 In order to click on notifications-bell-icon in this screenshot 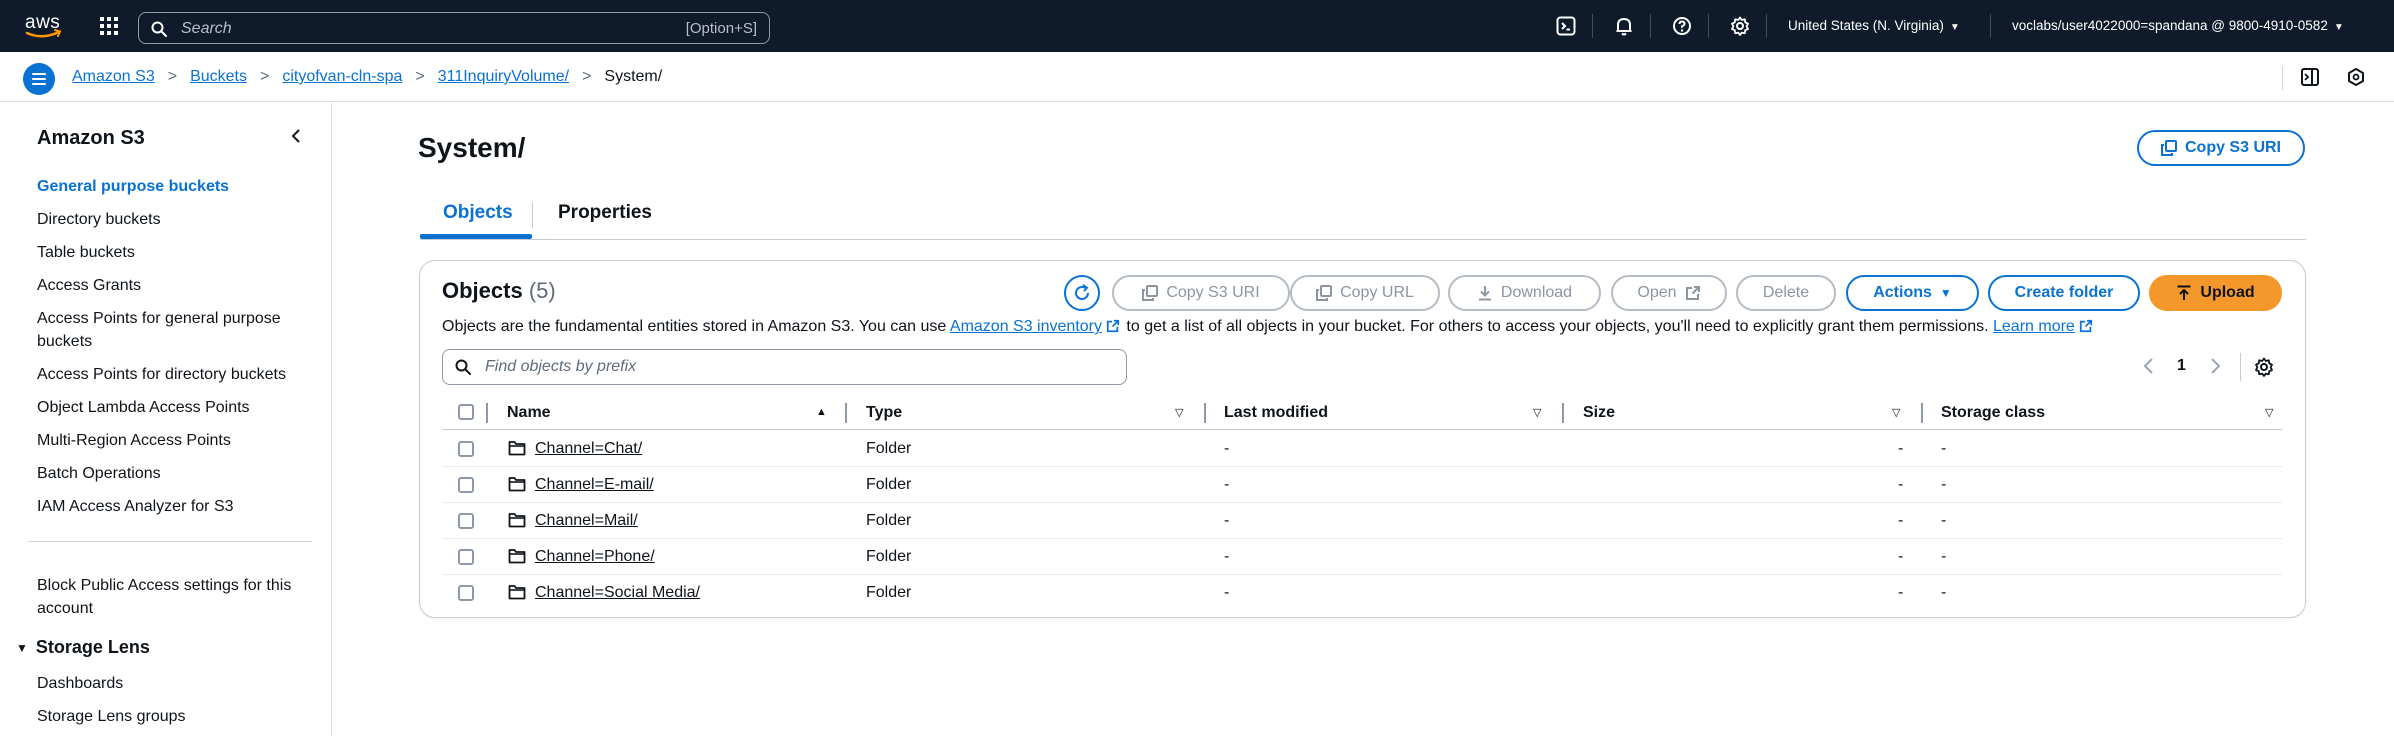, I will do `click(1624, 26)`.